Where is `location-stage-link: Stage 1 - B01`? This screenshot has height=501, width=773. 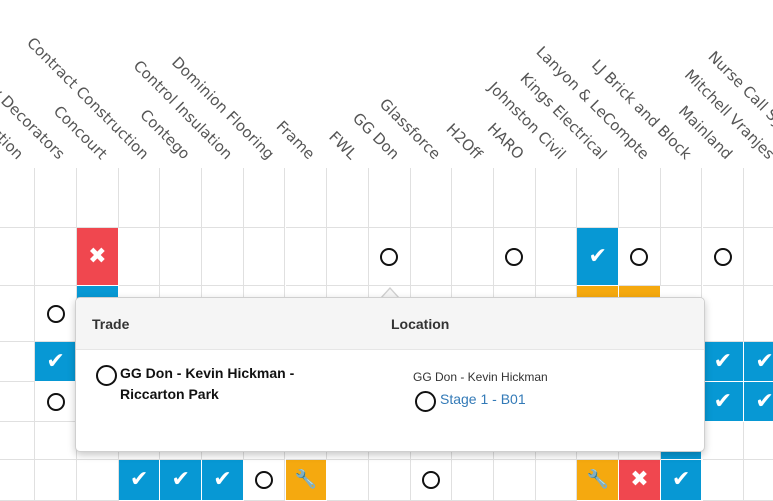 location-stage-link: Stage 1 - B01 is located at coordinates (483, 399).